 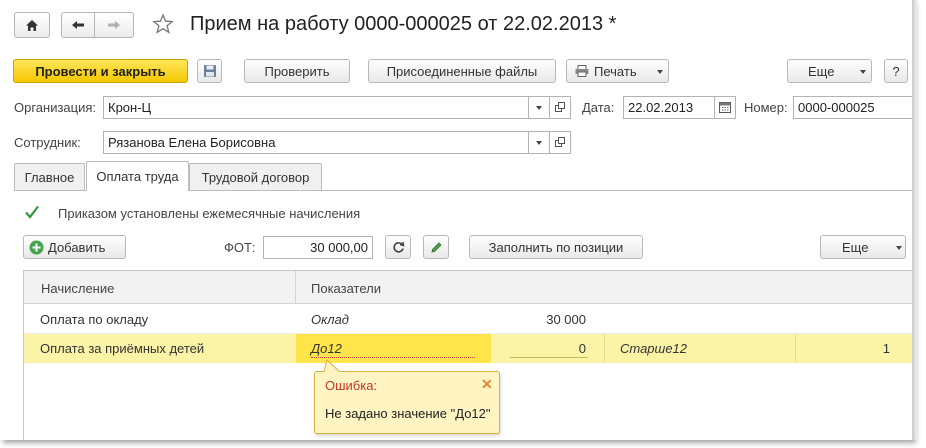 I want to click on back-button, so click(x=78, y=25).